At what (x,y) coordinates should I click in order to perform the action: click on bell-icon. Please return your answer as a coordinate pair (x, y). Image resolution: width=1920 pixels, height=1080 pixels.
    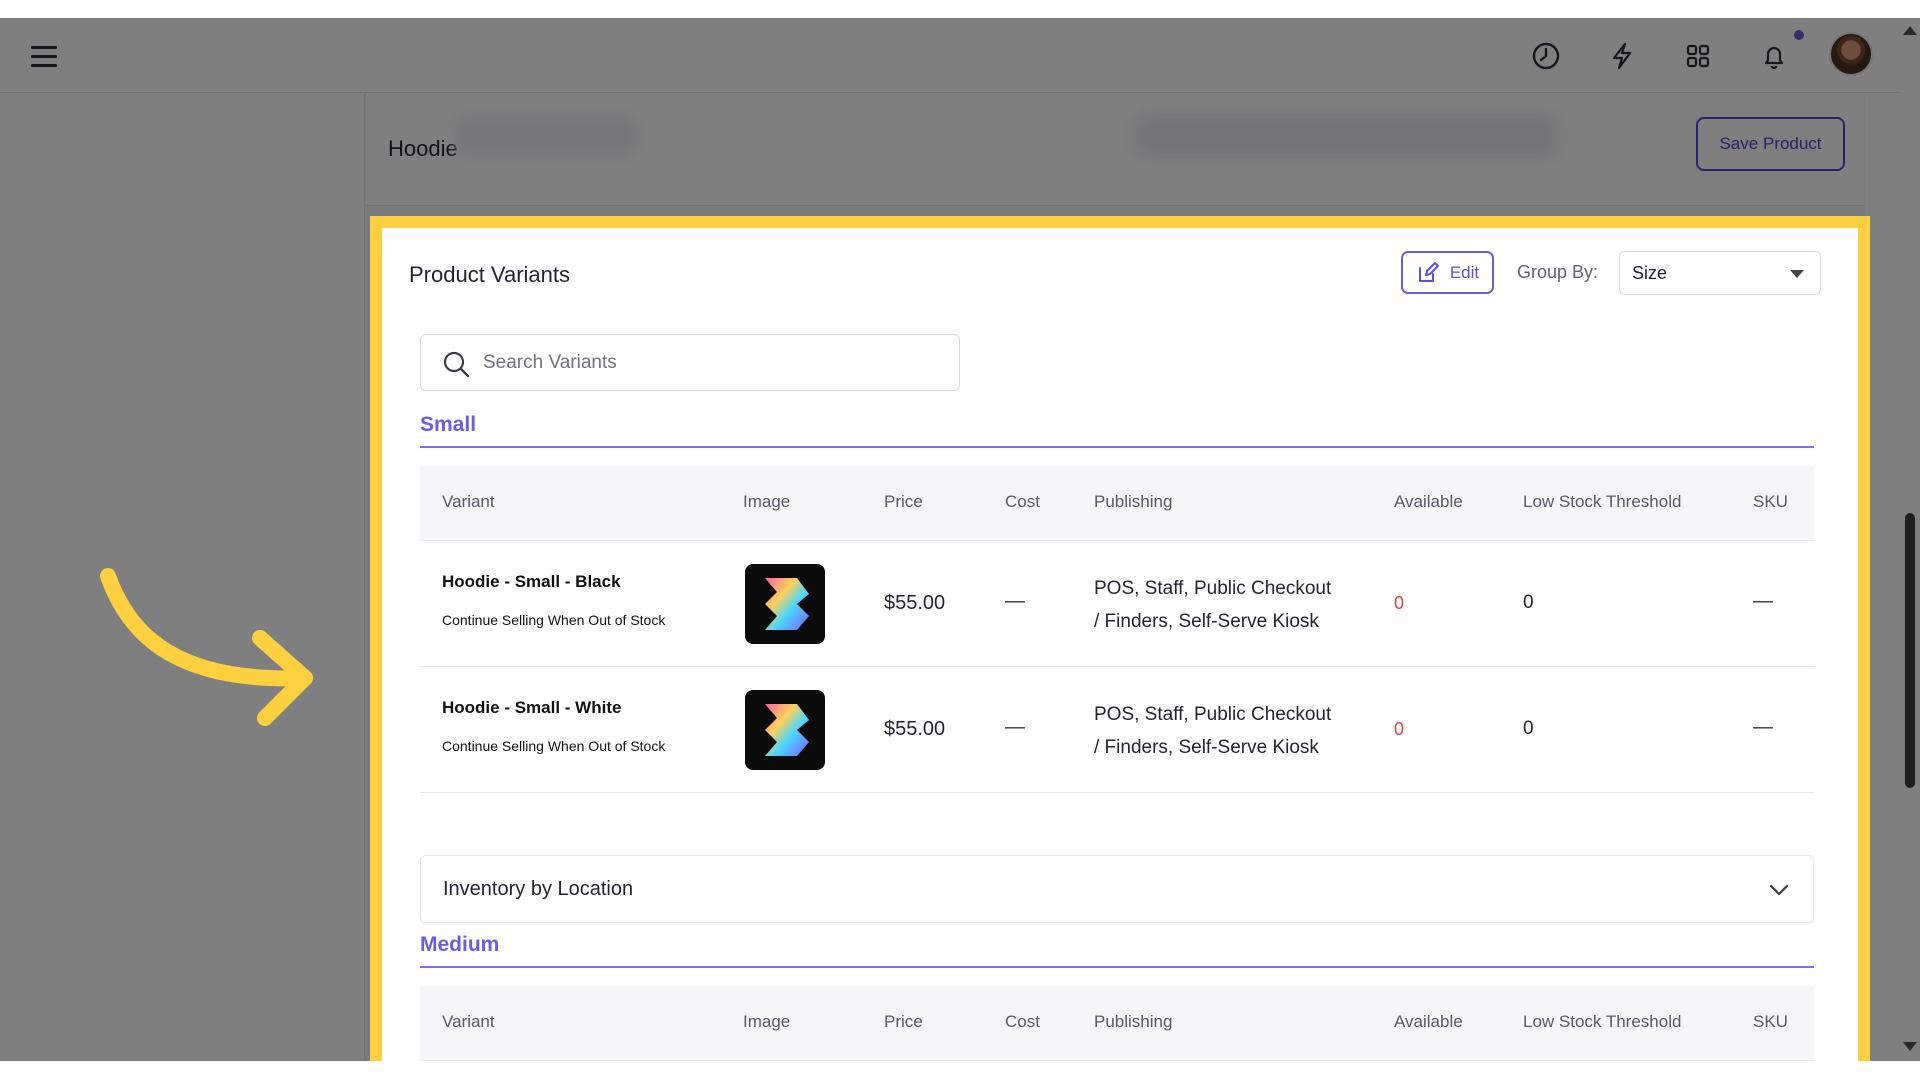
    Looking at the image, I should click on (1774, 56).